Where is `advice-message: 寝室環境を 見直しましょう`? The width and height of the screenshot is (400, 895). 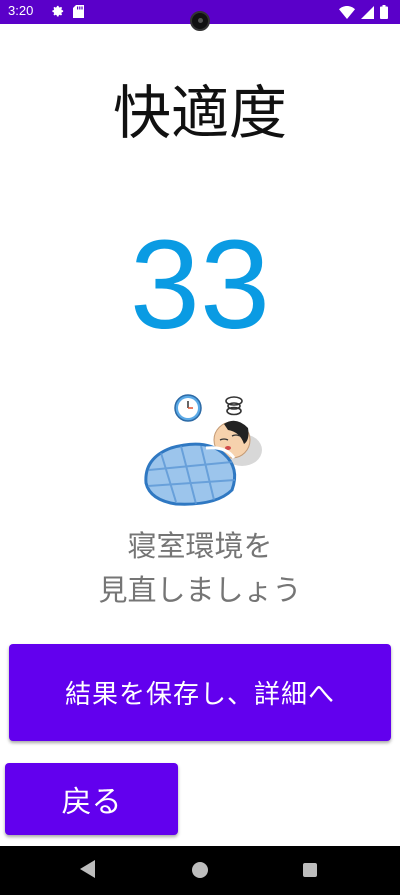 advice-message: 寝室環境を 見直しましょう is located at coordinates (200, 568).